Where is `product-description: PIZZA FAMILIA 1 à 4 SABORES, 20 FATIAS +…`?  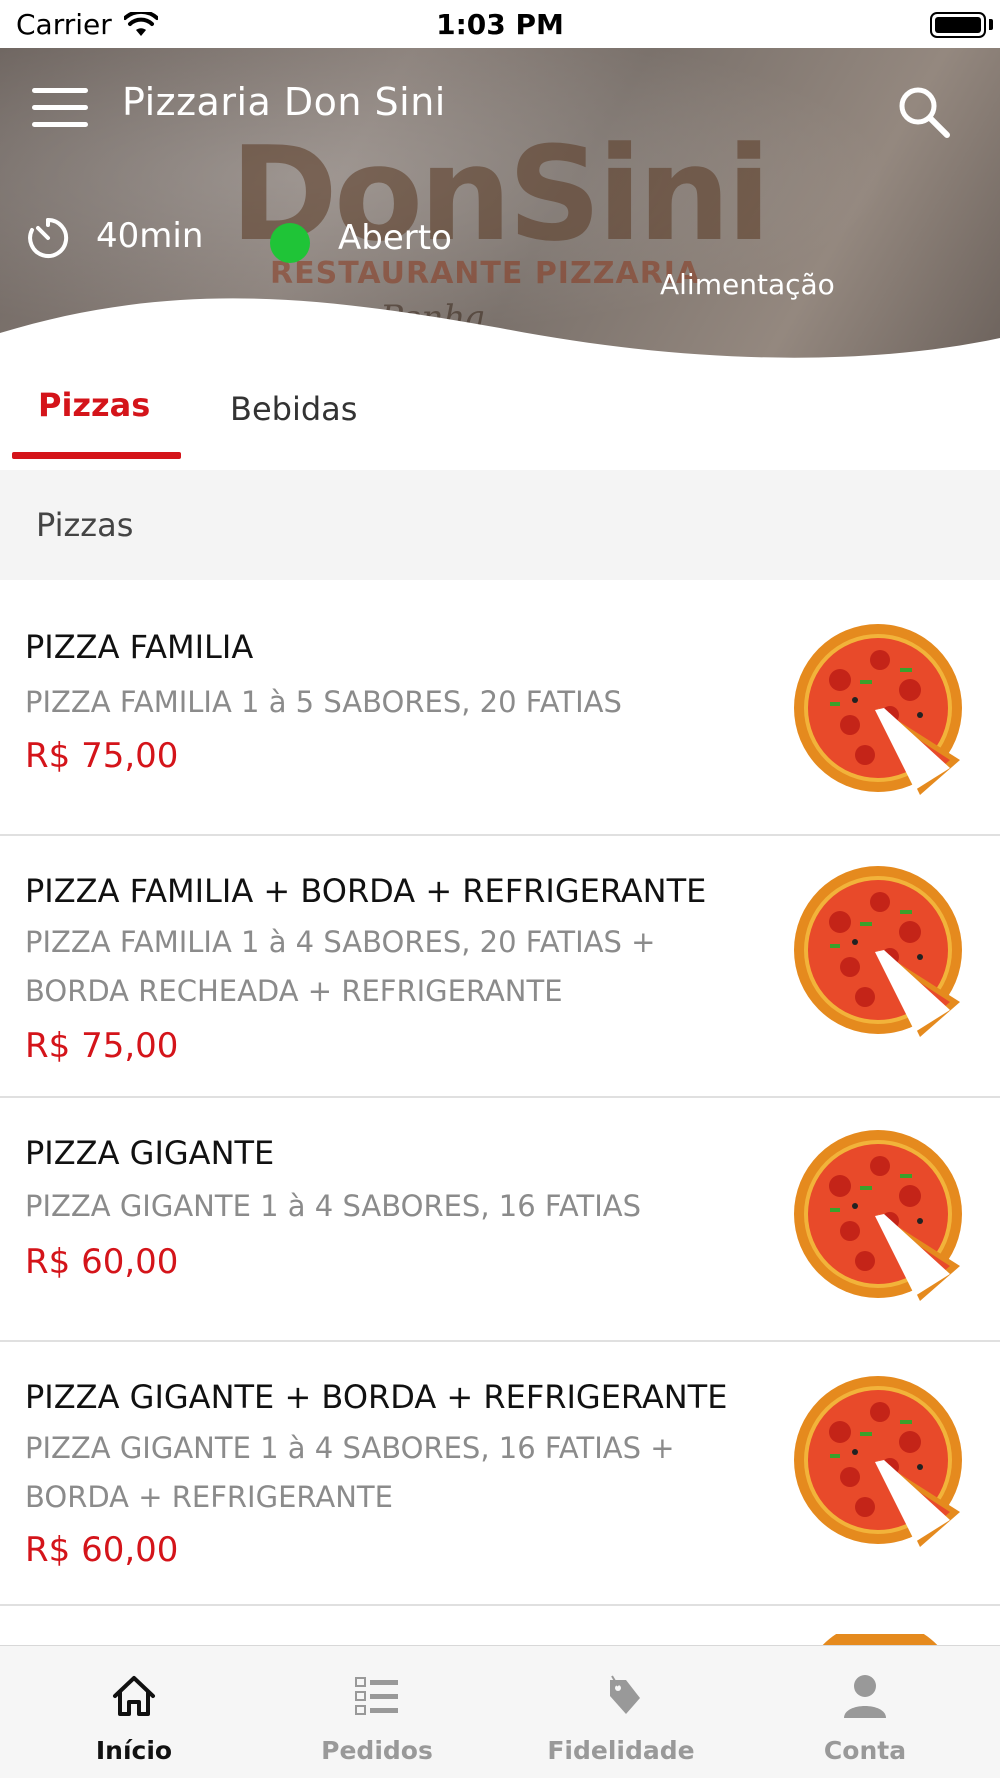 product-description: PIZZA FAMILIA 1 à 4 SABORES, 20 FATIAS +… is located at coordinates (340, 966).